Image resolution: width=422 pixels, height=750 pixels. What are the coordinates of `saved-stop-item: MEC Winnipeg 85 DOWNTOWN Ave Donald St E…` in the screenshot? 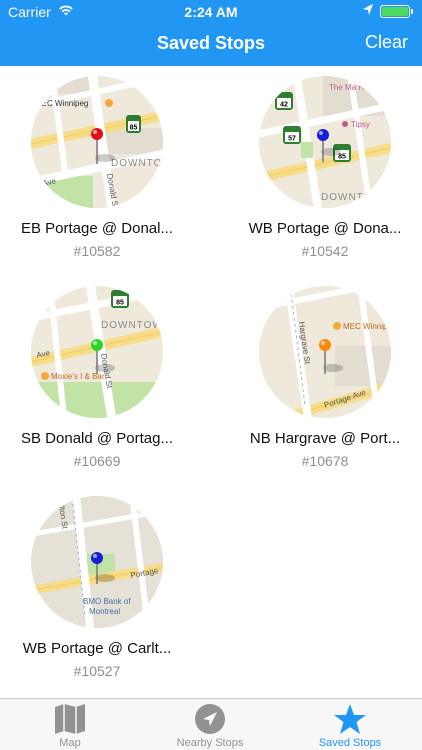 It's located at (105, 171).